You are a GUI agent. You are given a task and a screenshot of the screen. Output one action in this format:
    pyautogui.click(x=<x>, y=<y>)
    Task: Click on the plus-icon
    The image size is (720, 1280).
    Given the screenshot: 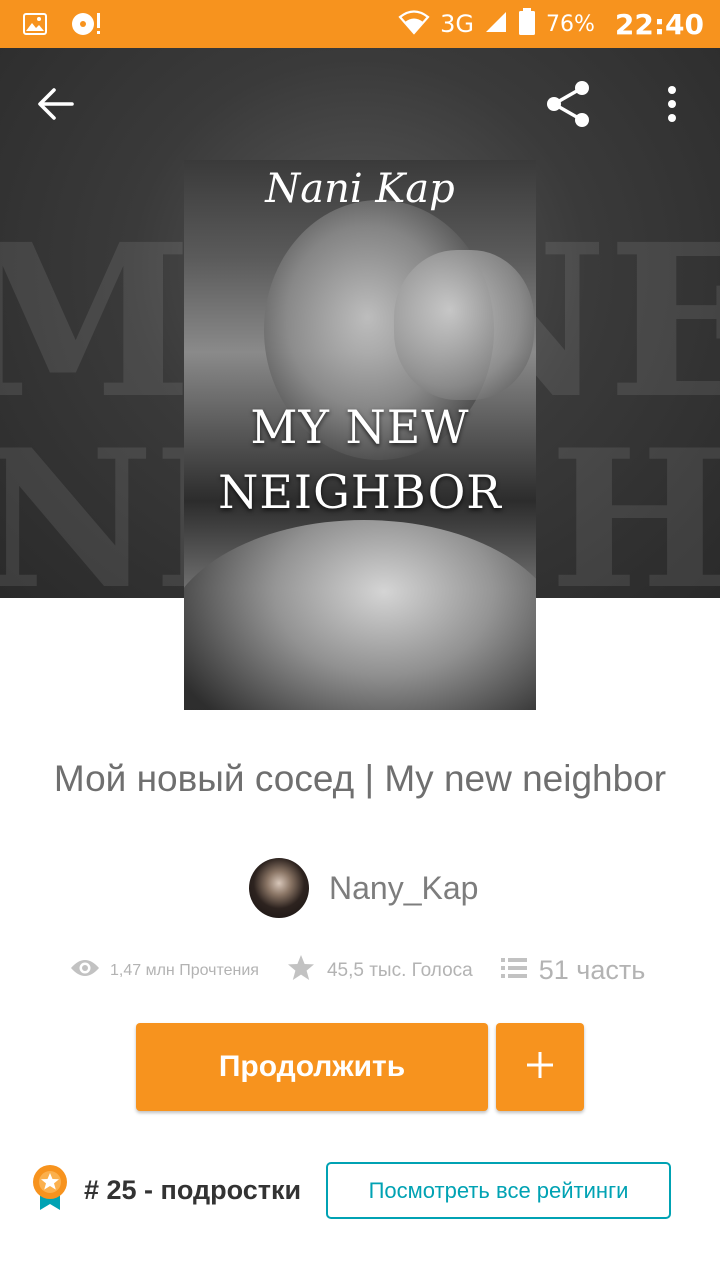 What is the action you would take?
    pyautogui.click(x=540, y=1067)
    